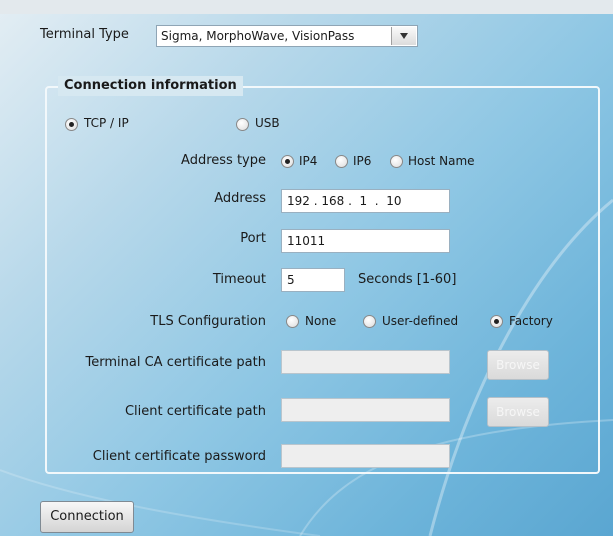  I want to click on terminal-type-select: Sigma, MorphoWave, VisionPass, so click(287, 36).